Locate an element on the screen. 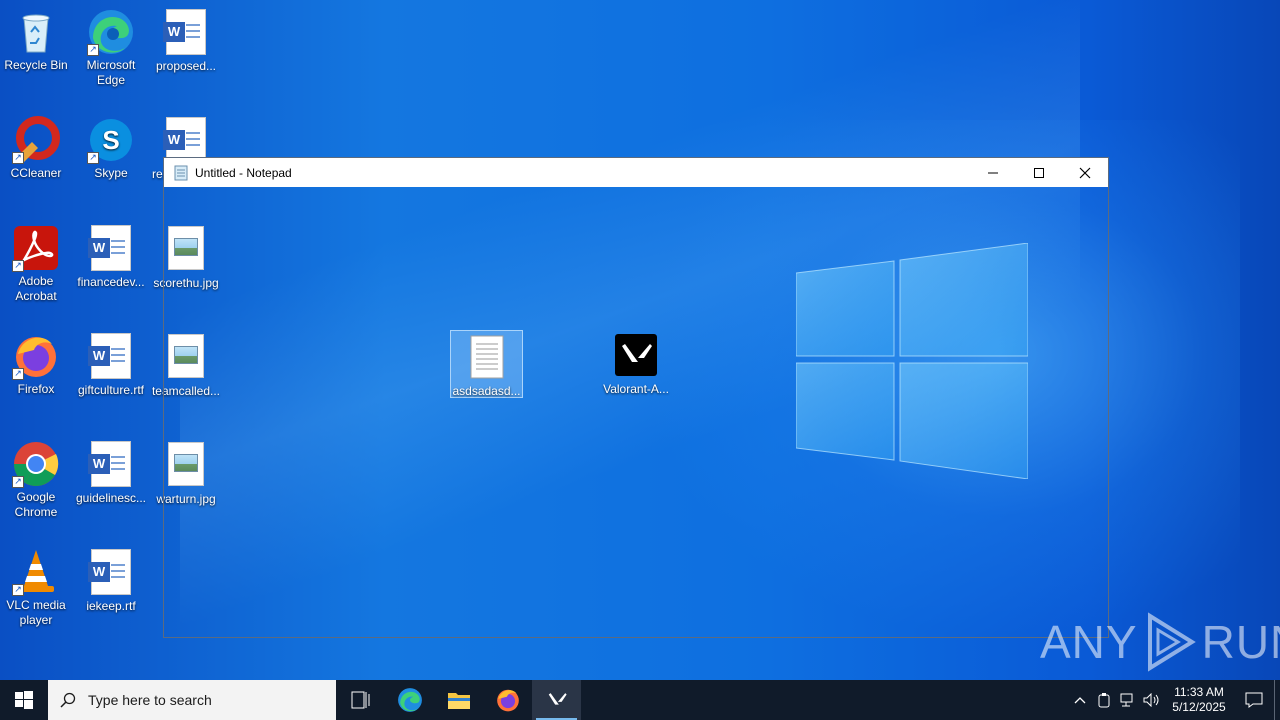 Image resolution: width=1280 pixels, height=720 pixels. taskbar-valorant-button is located at coordinates (556, 700).